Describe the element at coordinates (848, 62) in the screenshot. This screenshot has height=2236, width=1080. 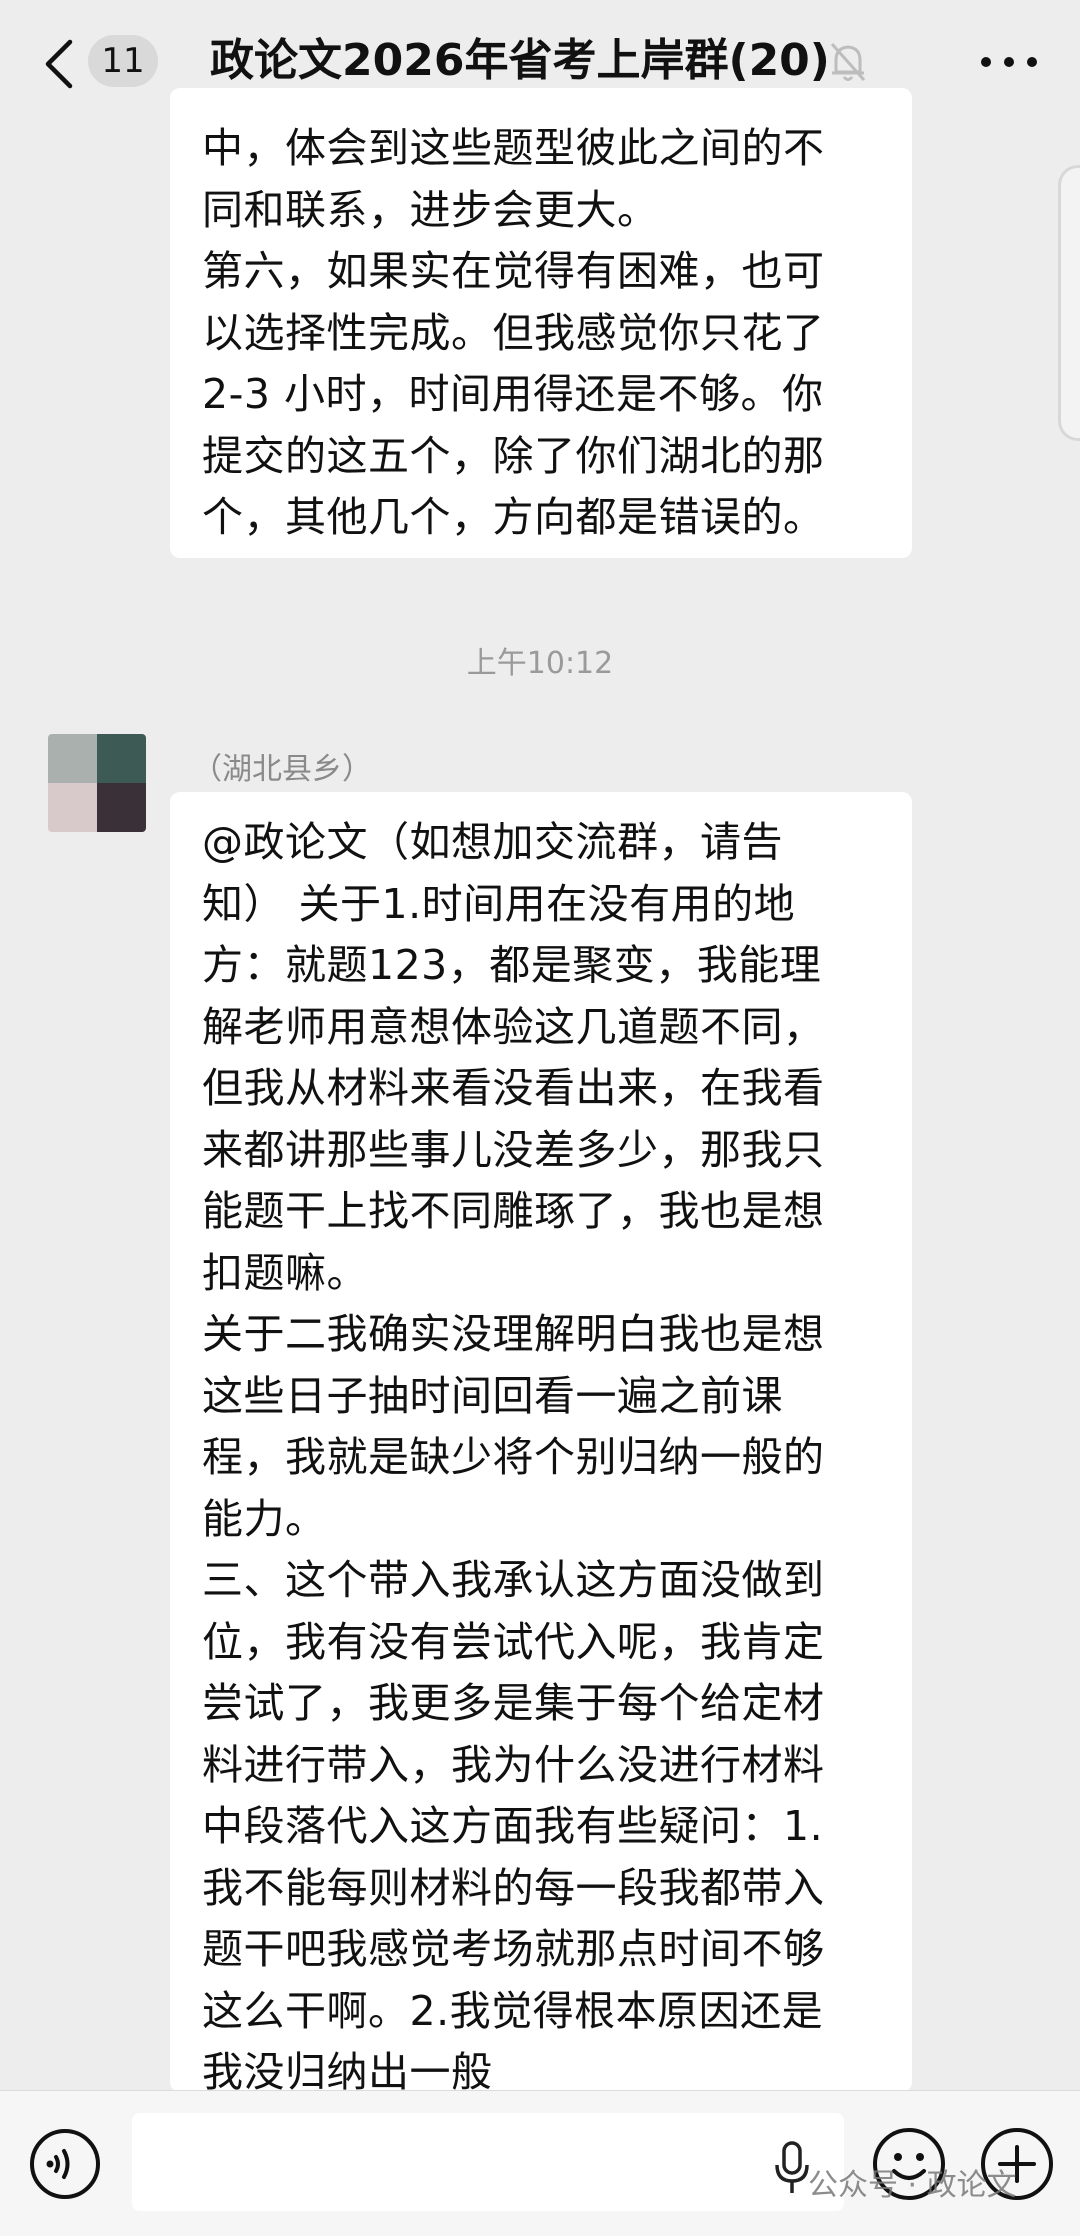
I see `mute-bell-icon` at that location.